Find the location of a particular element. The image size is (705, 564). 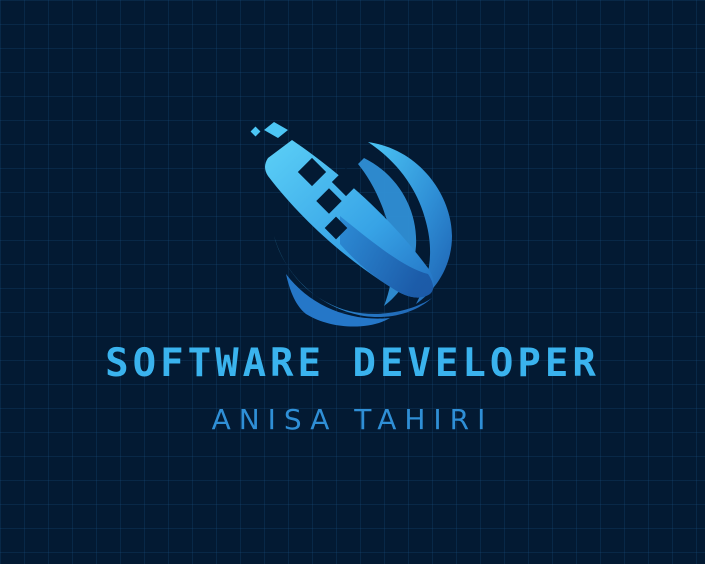

globe-band-bottom-lower is located at coordinates (338, 300).